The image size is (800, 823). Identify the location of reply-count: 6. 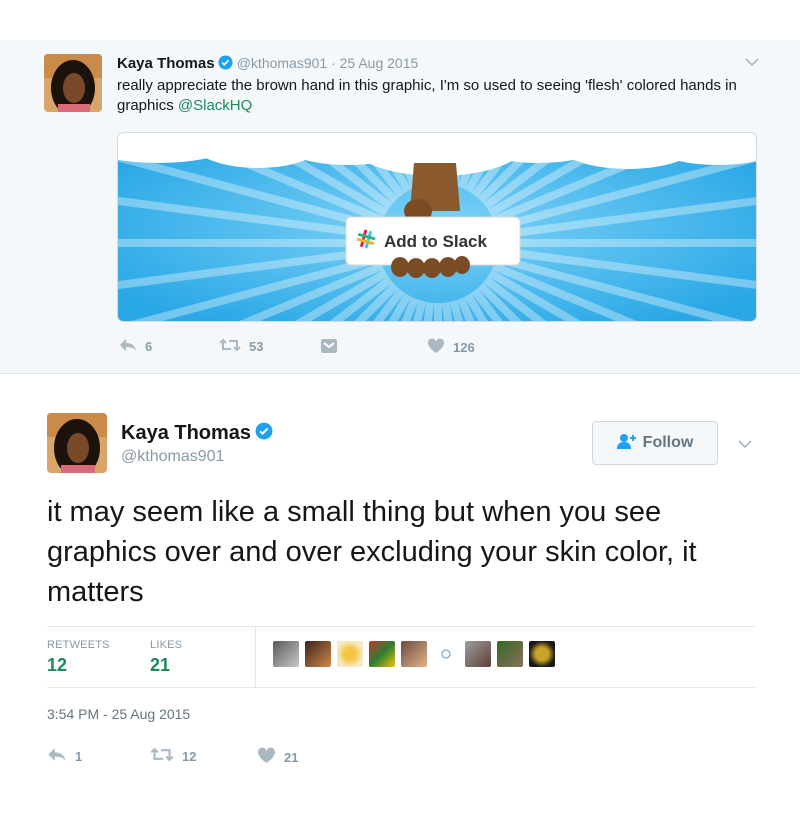
(149, 346).